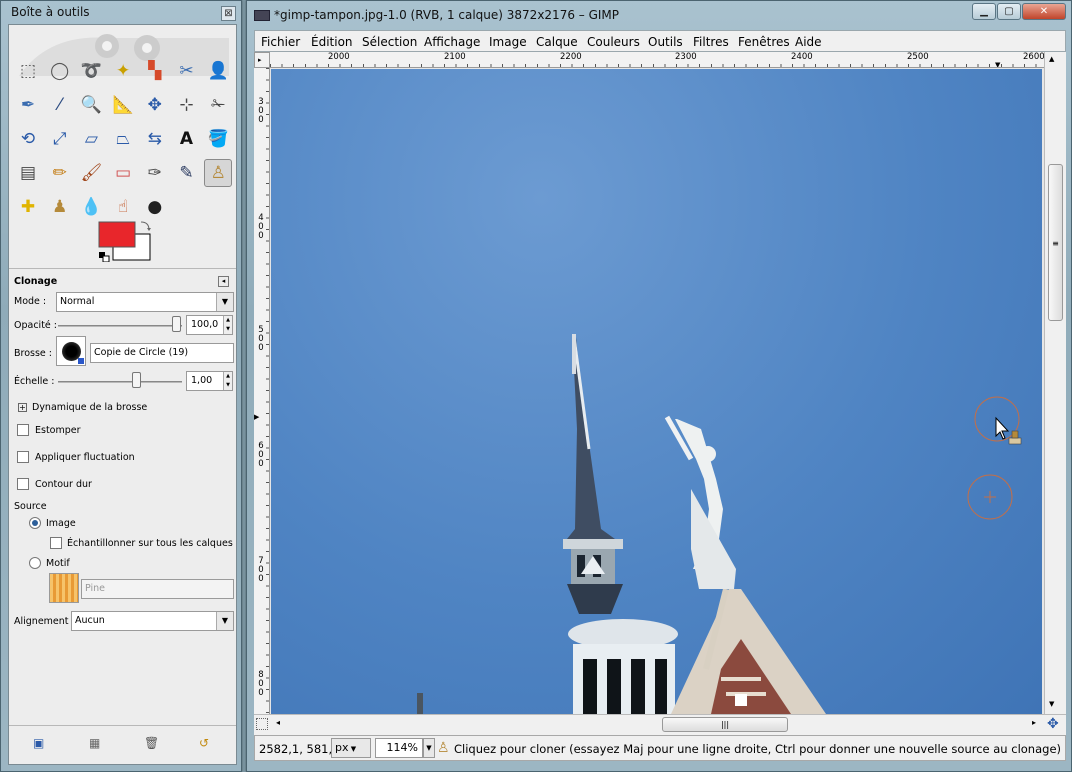  I want to click on scroll-left-arrow-icon: ◂, so click(278, 722).